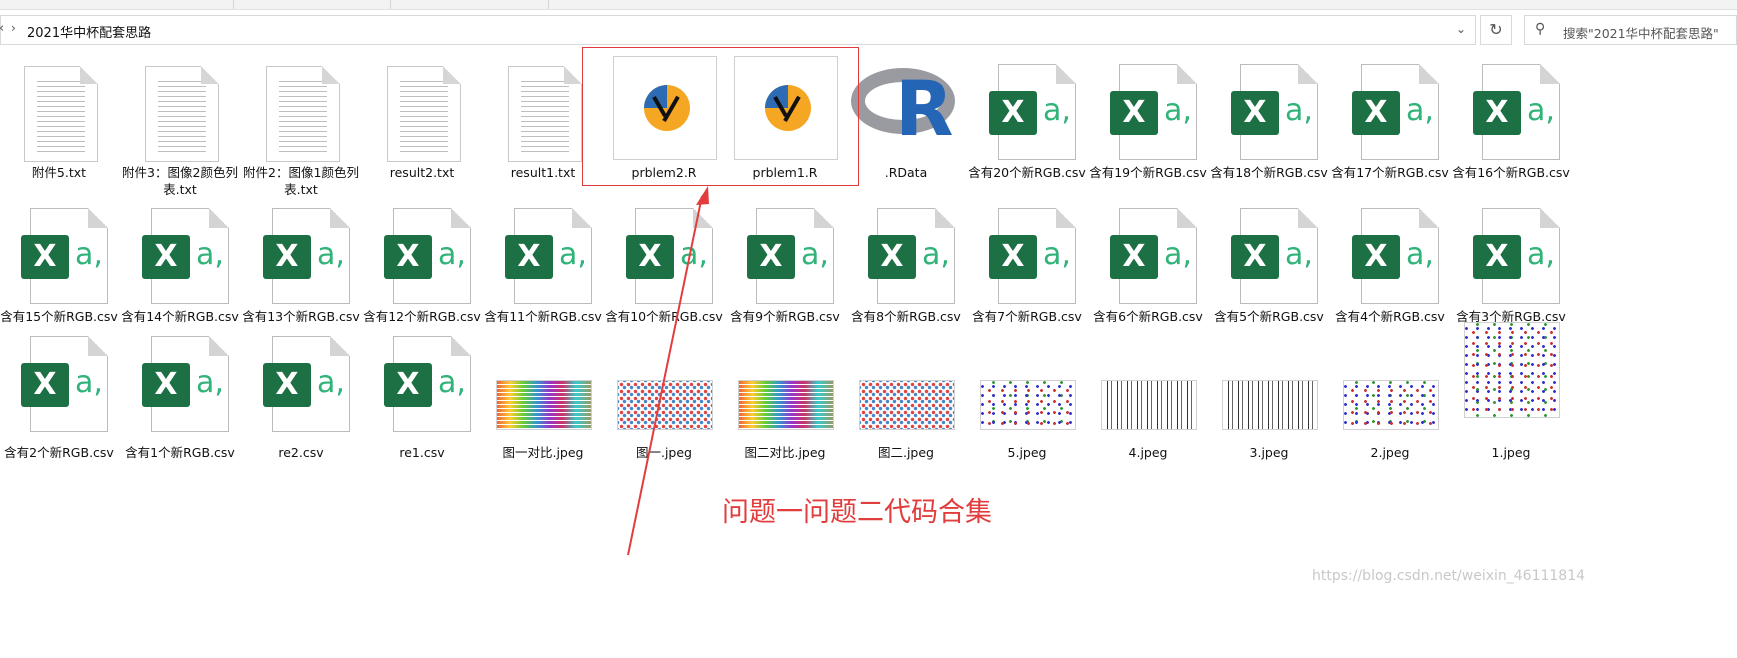 Image resolution: width=1737 pixels, height=658 pixels. I want to click on annotation-arrow, so click(668, 371).